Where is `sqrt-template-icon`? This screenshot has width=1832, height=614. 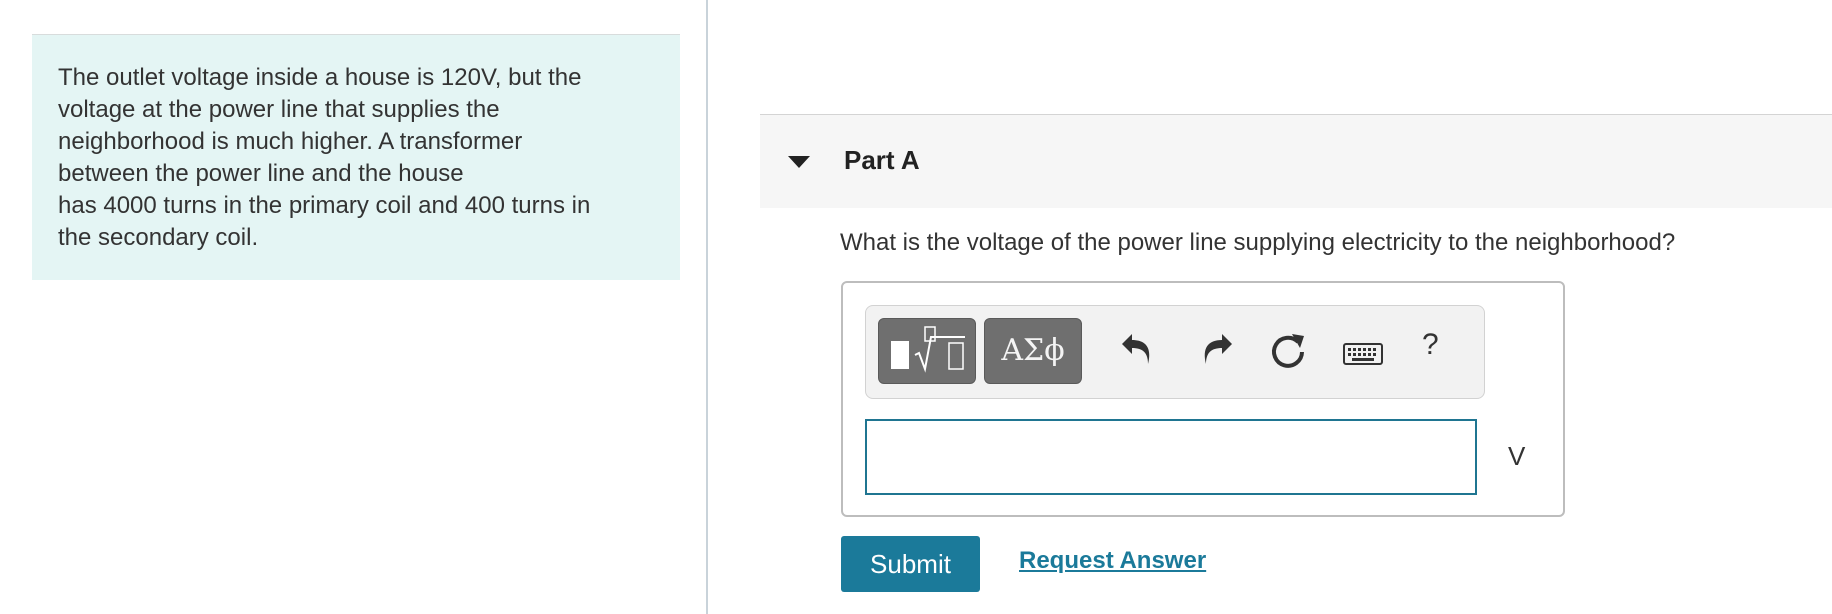 sqrt-template-icon is located at coordinates (928, 349).